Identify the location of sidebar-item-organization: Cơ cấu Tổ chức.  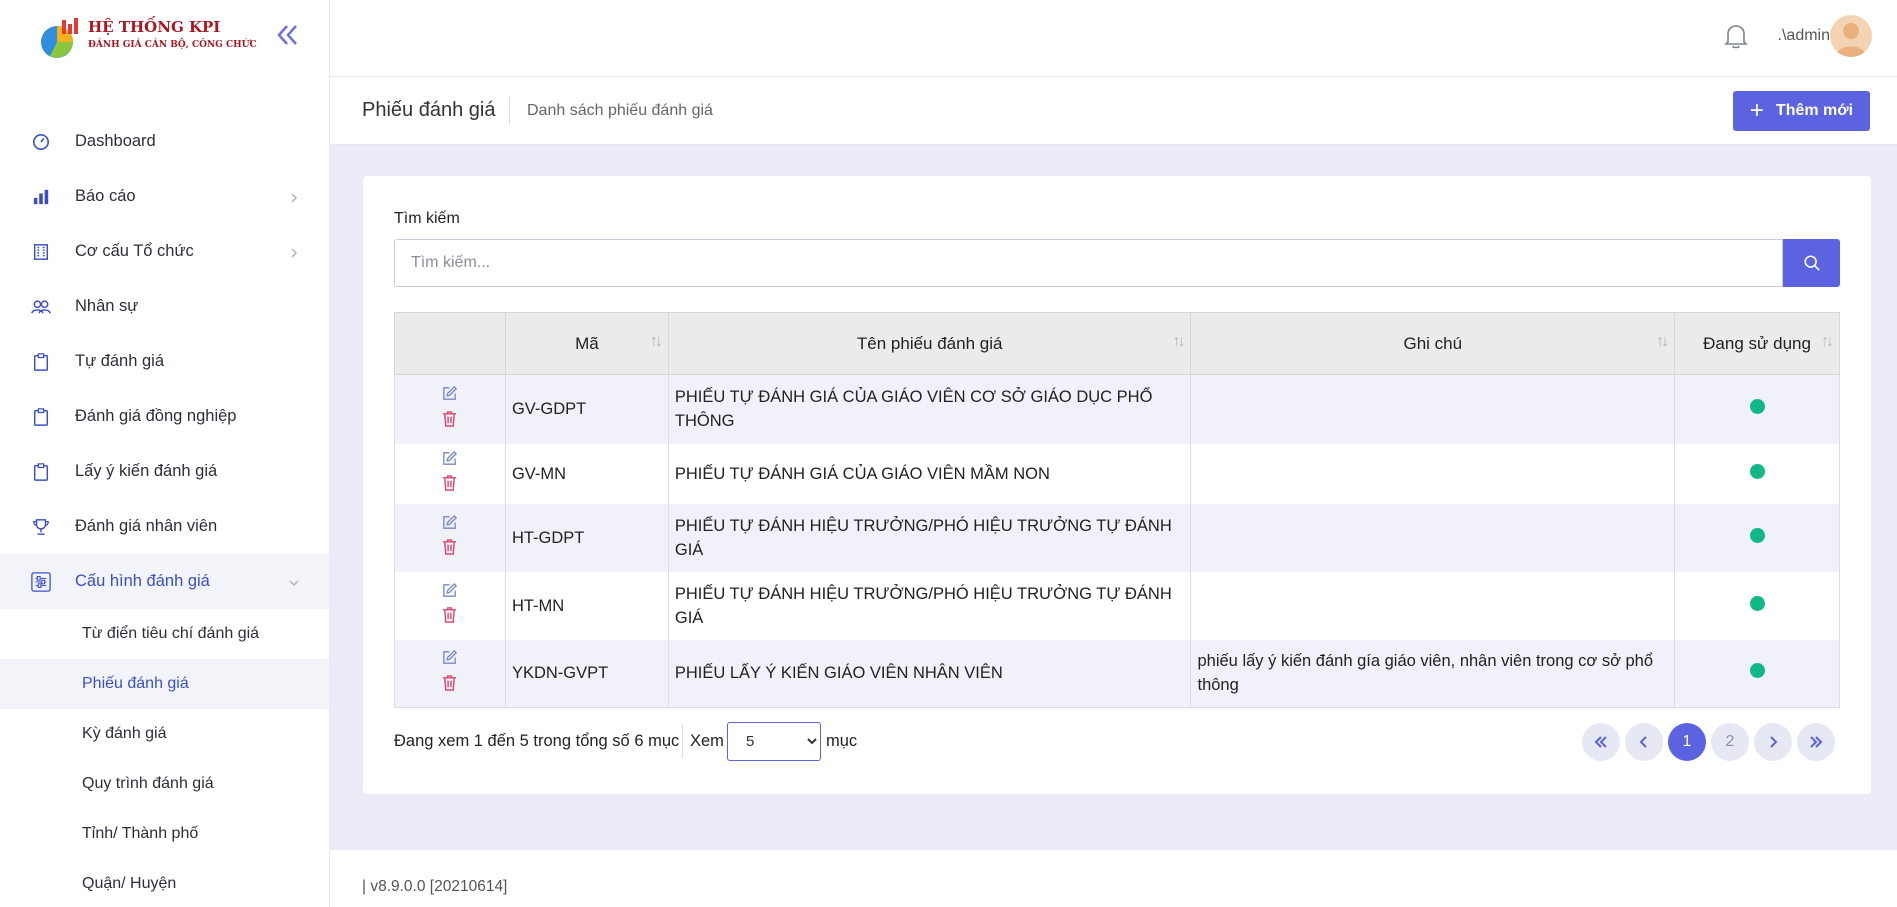
(164, 251).